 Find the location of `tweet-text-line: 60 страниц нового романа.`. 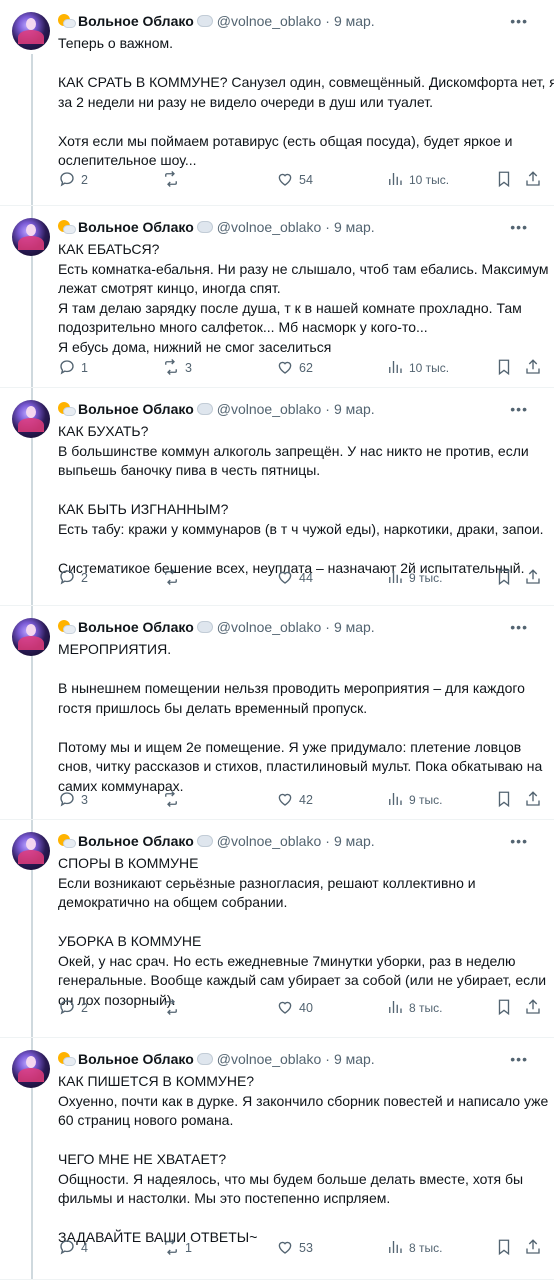

tweet-text-line: 60 страниц нового романа. is located at coordinates (146, 1120).